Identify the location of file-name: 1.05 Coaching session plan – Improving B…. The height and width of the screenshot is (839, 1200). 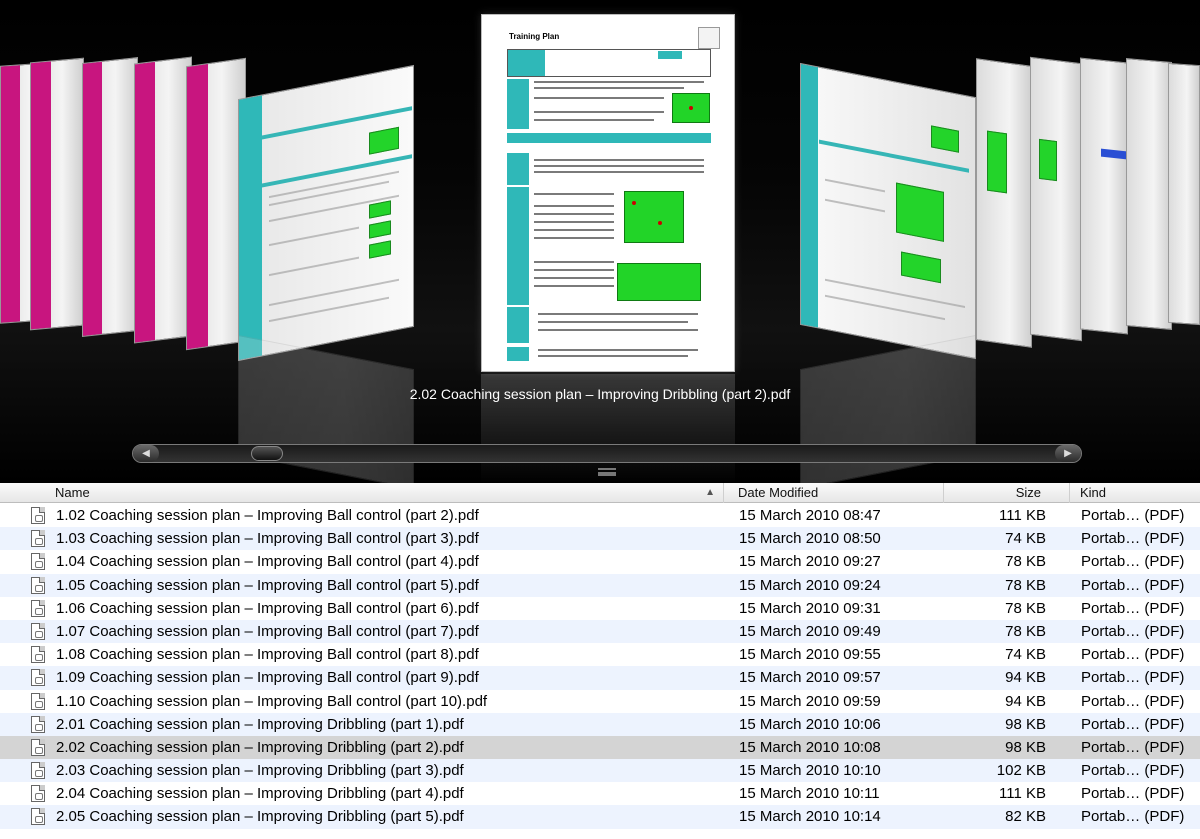
(267, 585).